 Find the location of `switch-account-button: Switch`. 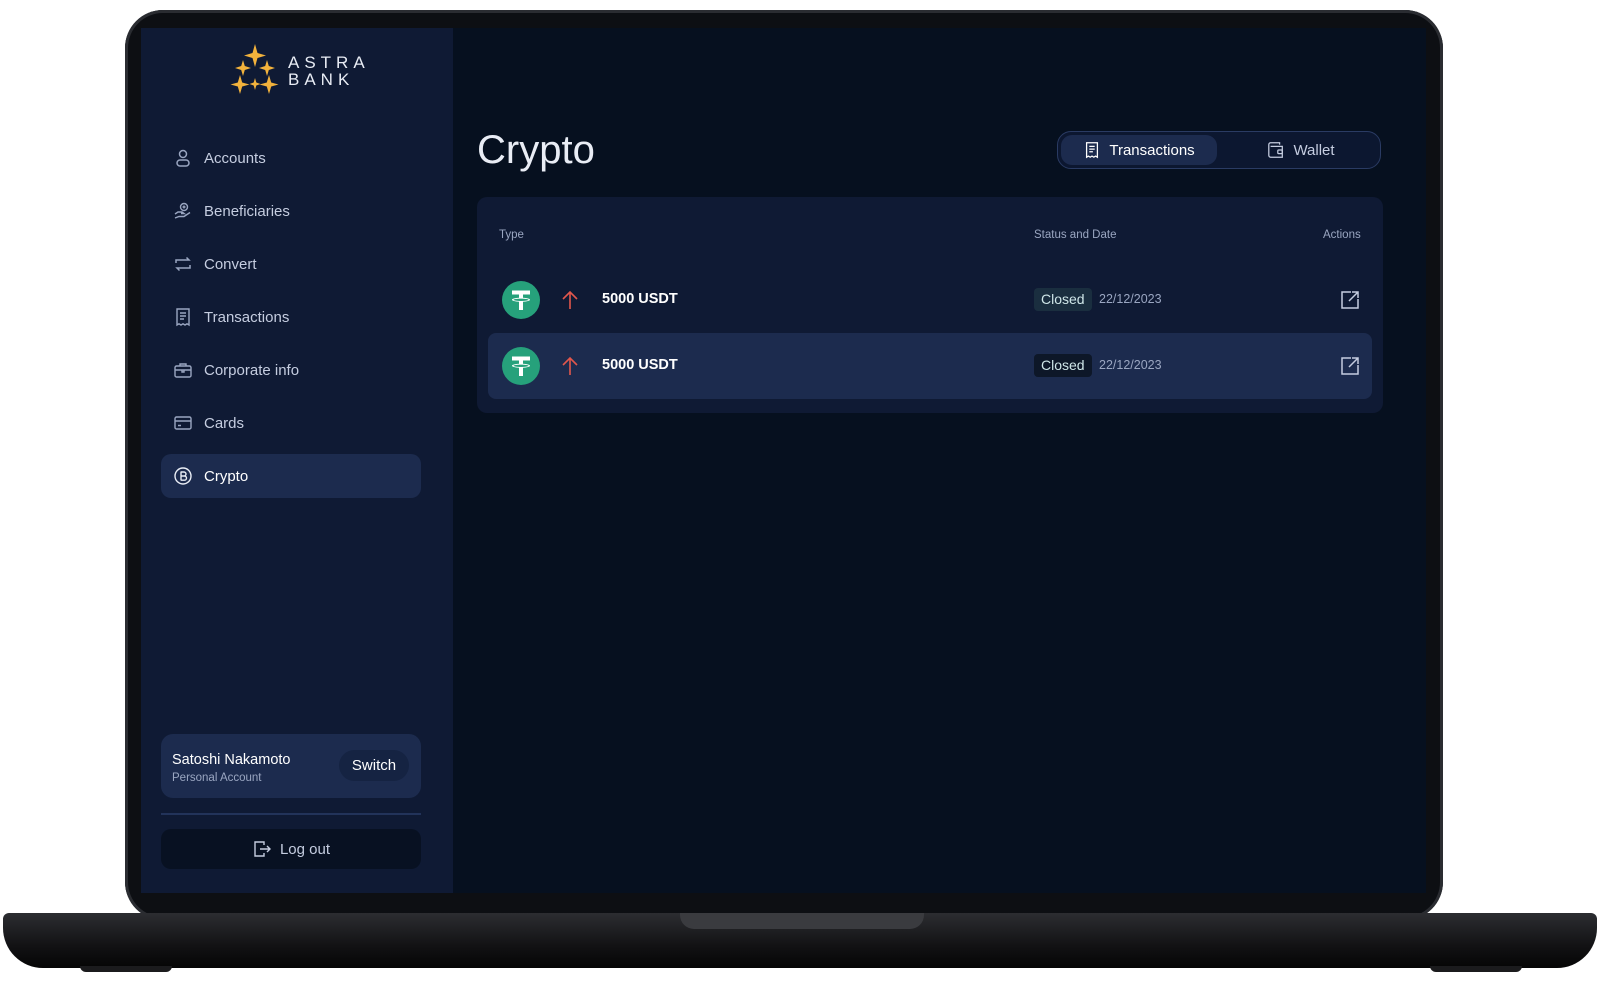

switch-account-button: Switch is located at coordinates (374, 765).